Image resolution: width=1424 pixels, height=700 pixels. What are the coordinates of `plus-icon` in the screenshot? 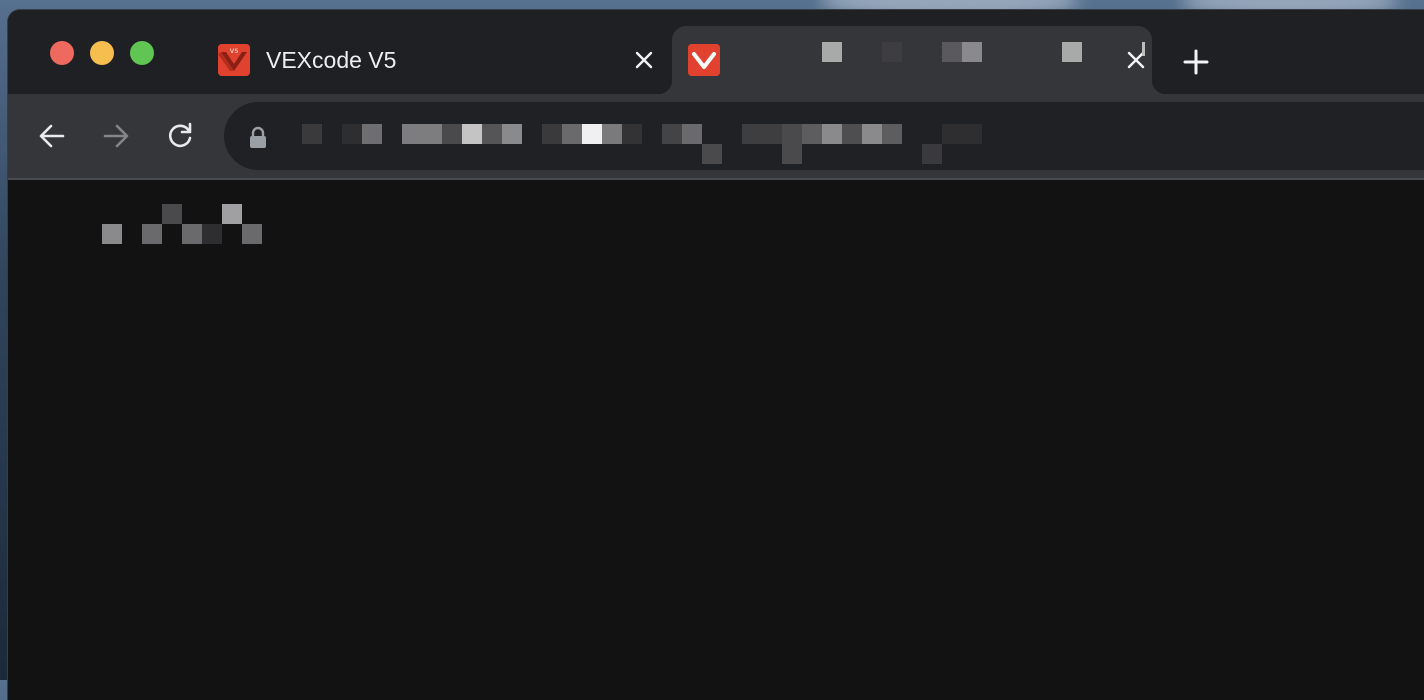 It's located at (1196, 62).